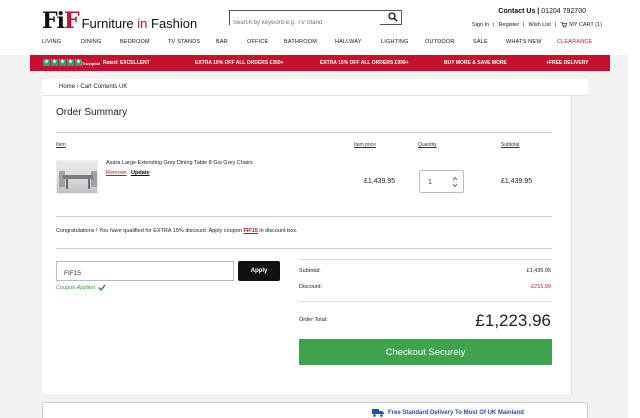 This screenshot has width=640, height=418. What do you see at coordinates (91, 42) in the screenshot?
I see `nav-dining: DINING` at bounding box center [91, 42].